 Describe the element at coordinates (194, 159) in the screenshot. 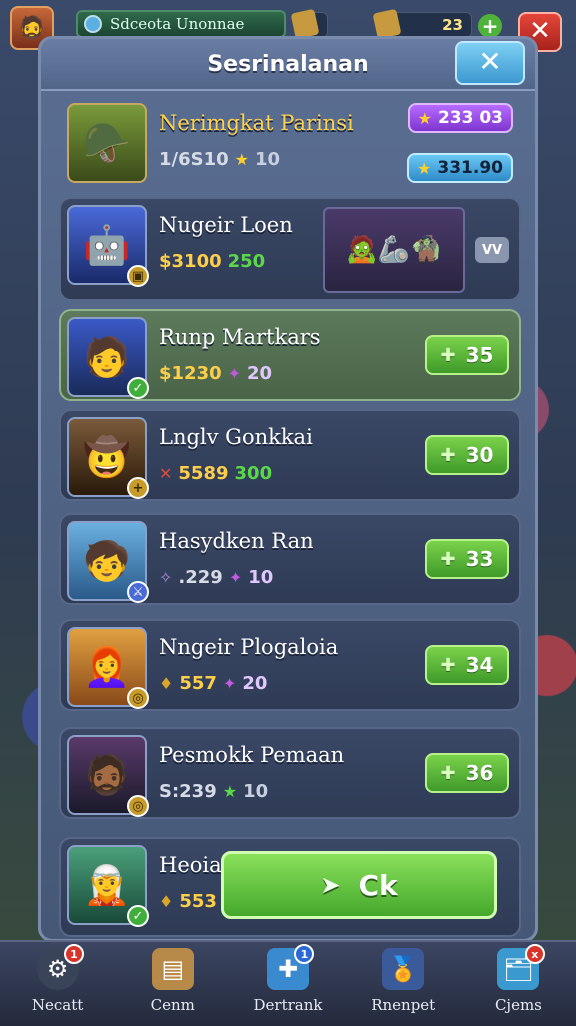

I see `featured-stat-primary: 1/6S10` at that location.